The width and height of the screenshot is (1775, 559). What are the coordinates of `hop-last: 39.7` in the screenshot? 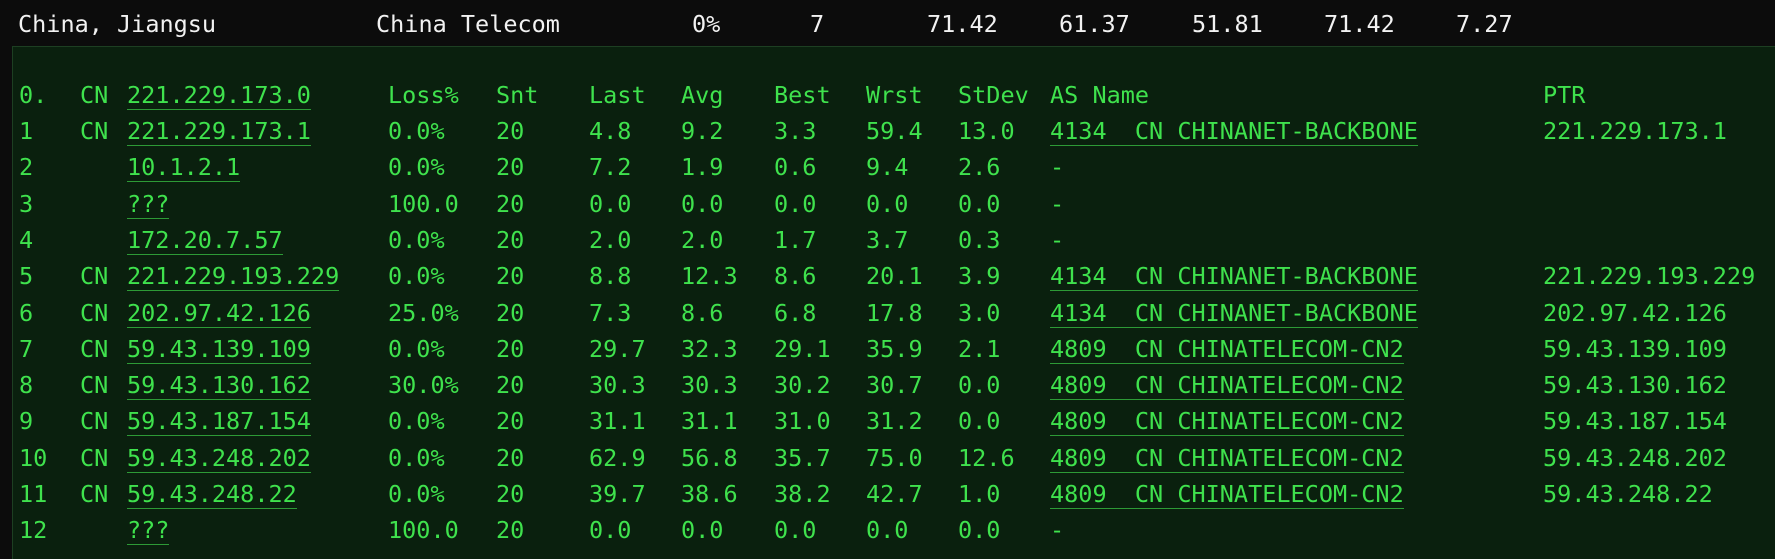 It's located at (617, 494).